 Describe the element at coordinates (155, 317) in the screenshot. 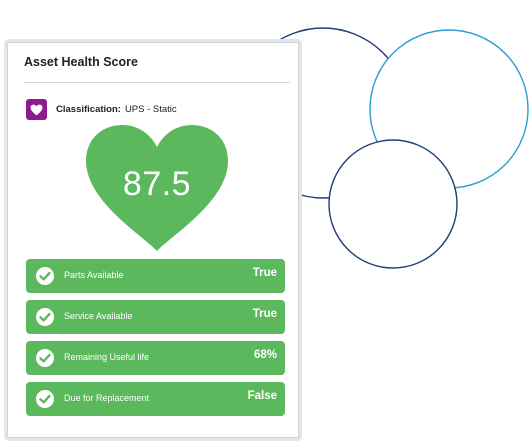

I see `metric-service-available: Service Available True` at that location.